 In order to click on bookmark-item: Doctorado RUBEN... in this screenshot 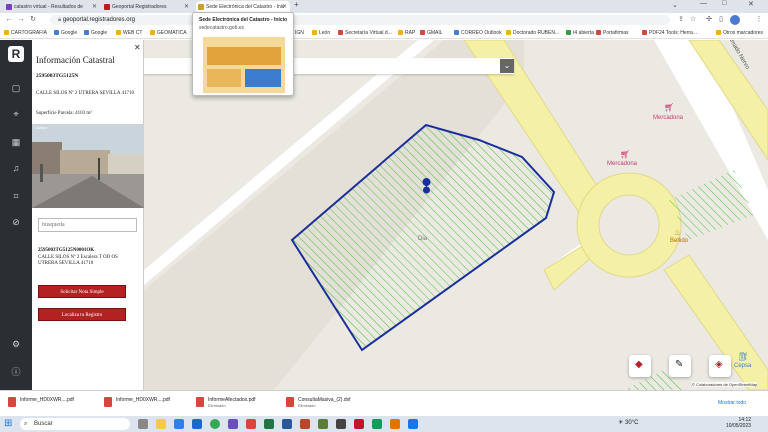, I will do `click(532, 33)`.